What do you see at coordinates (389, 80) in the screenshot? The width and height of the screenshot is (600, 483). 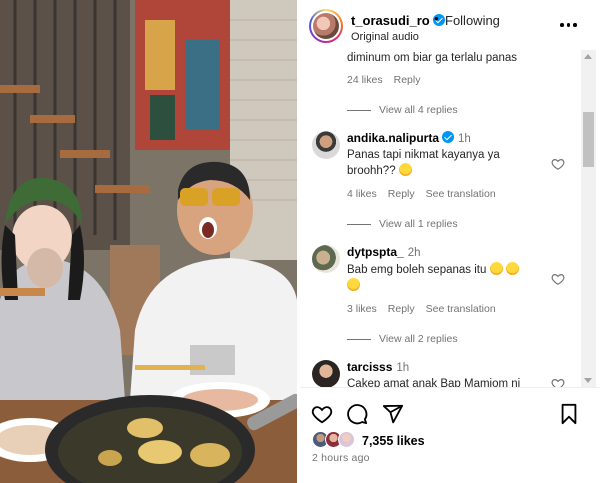 I see `comment-meta: 24 likes Reply` at bounding box center [389, 80].